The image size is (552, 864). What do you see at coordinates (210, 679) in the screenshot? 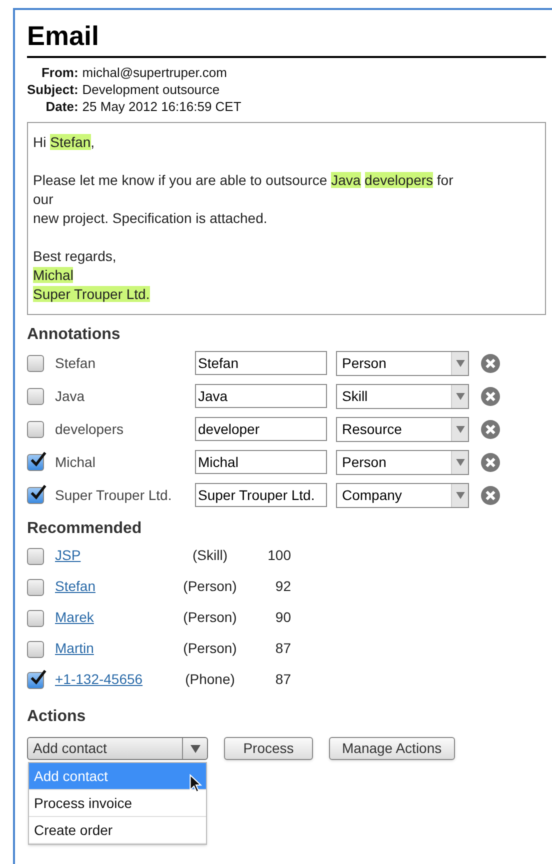
I see `recommended-type: (Phone)` at bounding box center [210, 679].